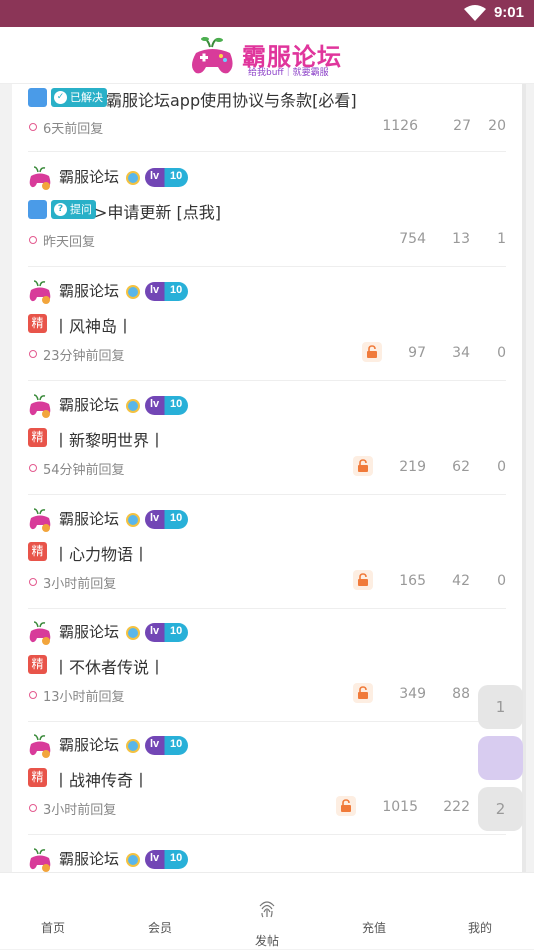 The height and width of the screenshot is (950, 534). I want to click on post-meta: 13小时前回复 349 88, so click(267, 694).